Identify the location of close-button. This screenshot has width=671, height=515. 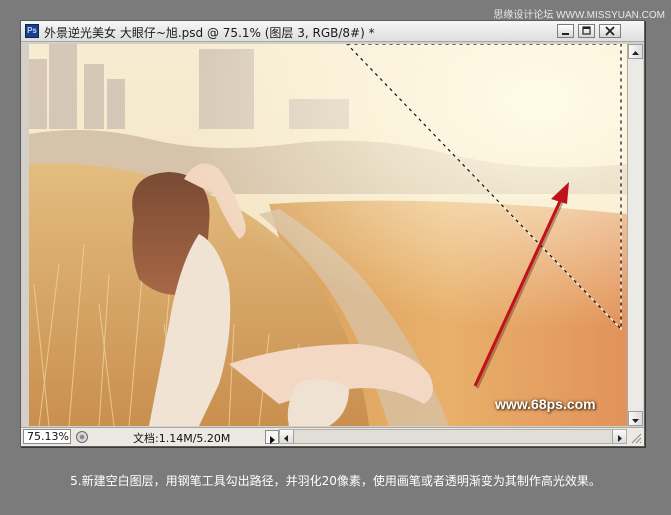
(610, 31).